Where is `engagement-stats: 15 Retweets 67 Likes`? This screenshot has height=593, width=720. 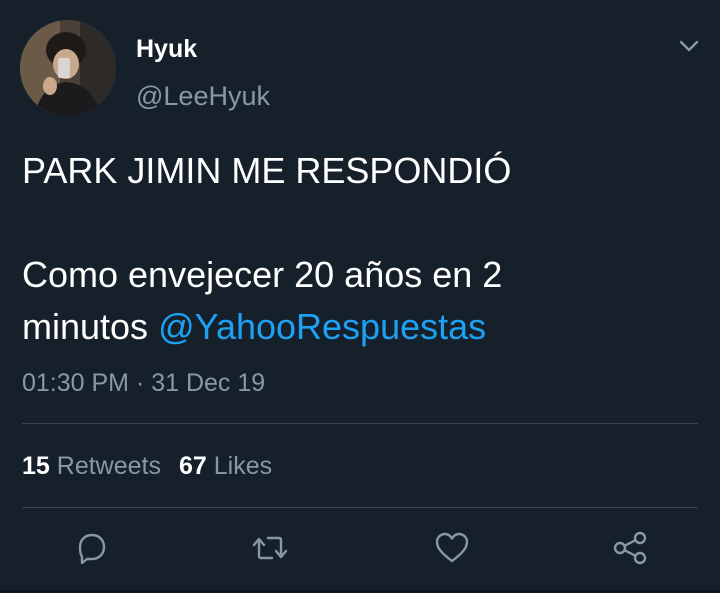
engagement-stats: 15 Retweets 67 Likes is located at coordinates (156, 466).